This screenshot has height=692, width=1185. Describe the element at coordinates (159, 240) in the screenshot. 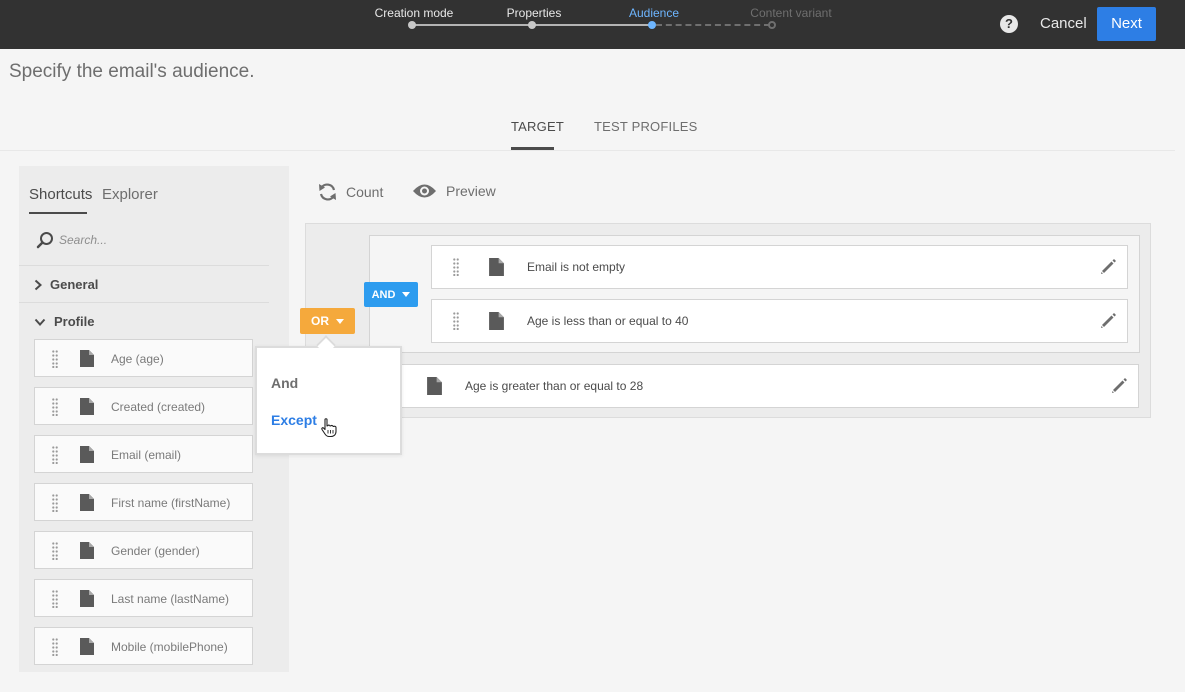

I see `search-input` at that location.